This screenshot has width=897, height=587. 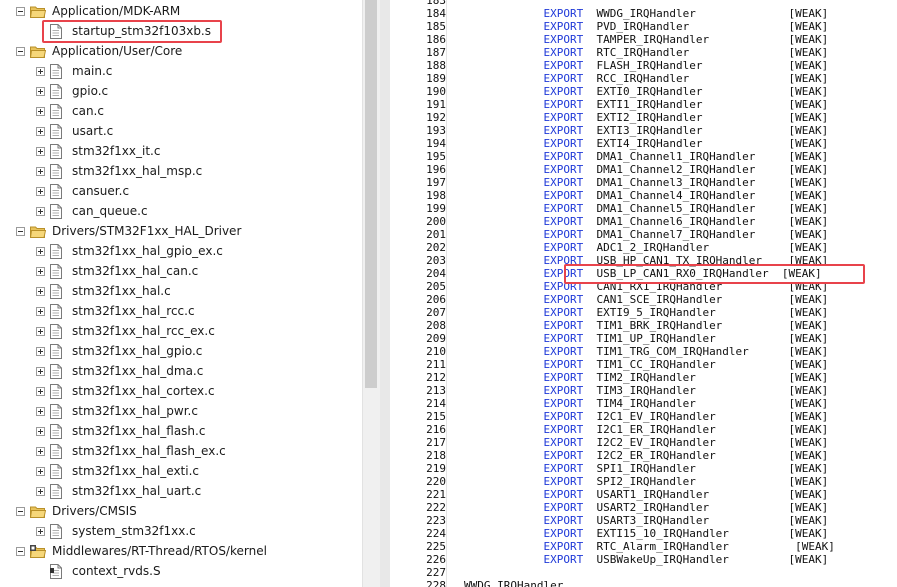 I want to click on code-text: EXTI9_5_IRQHandler [WEAK], so click(x=706, y=312).